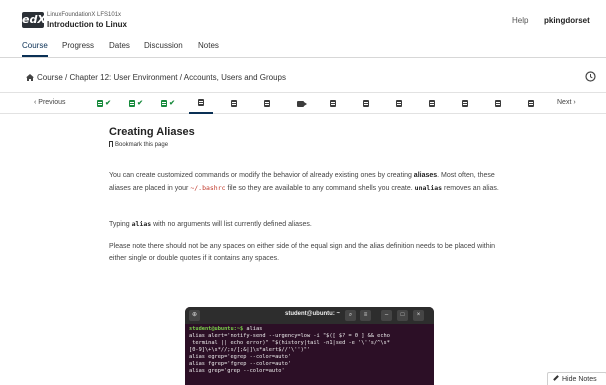  What do you see at coordinates (240, 364) in the screenshot?
I see `terminal-line: alias fgrep='fgrep --color=auto'` at bounding box center [240, 364].